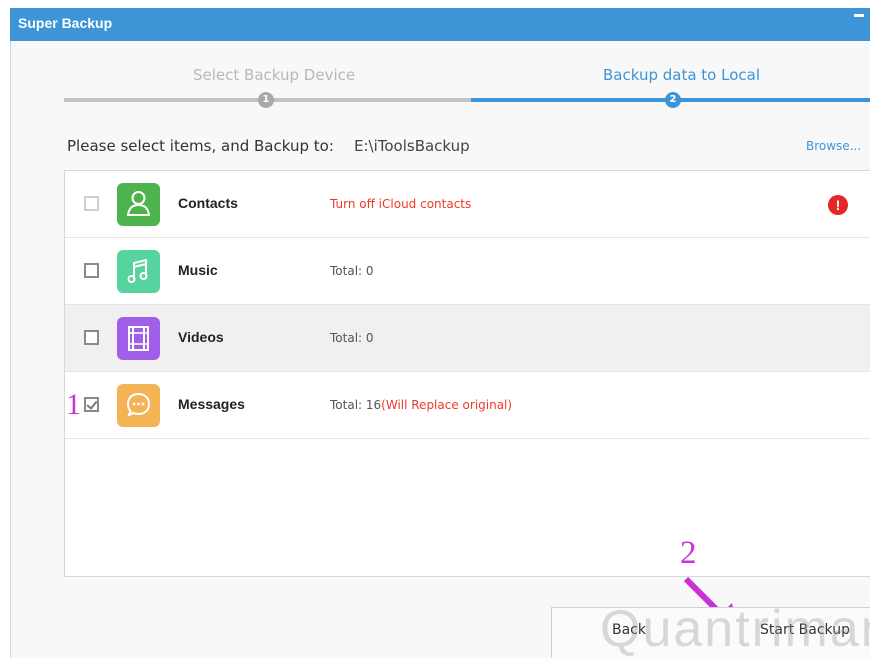  I want to click on list-item-music: Music Total: 0, so click(467, 271).